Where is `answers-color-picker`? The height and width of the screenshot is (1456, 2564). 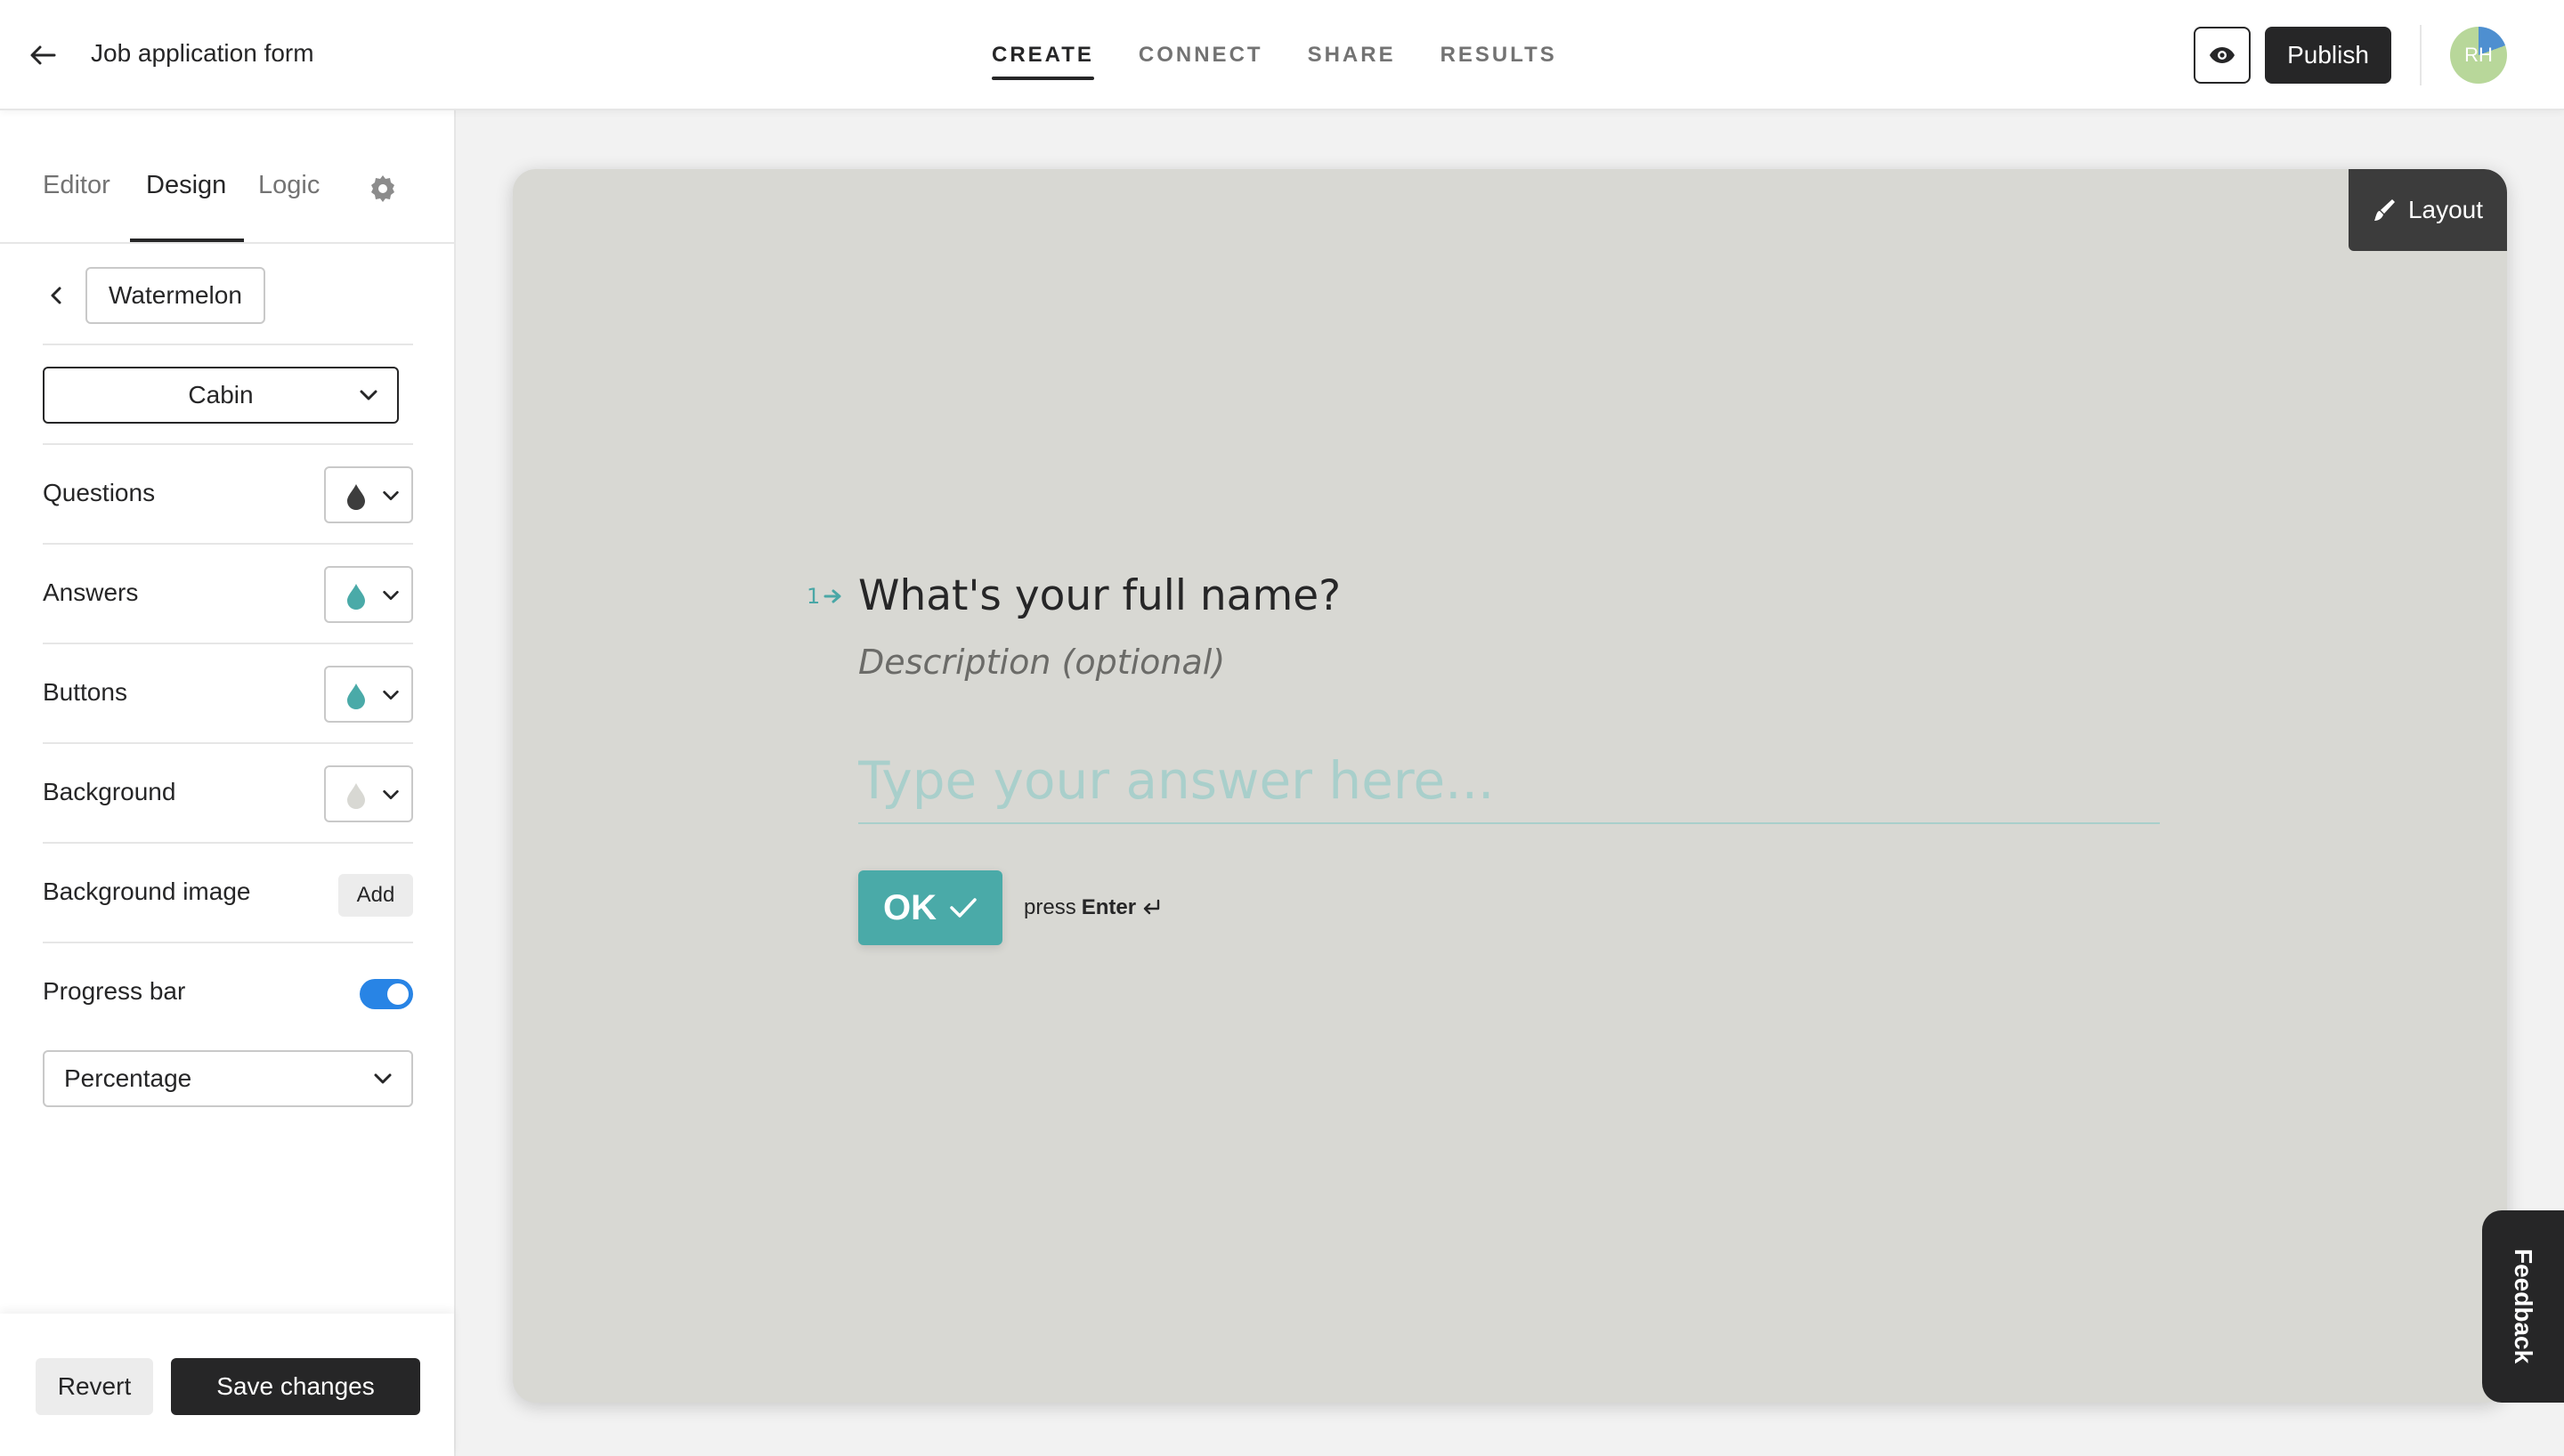 answers-color-picker is located at coordinates (368, 594).